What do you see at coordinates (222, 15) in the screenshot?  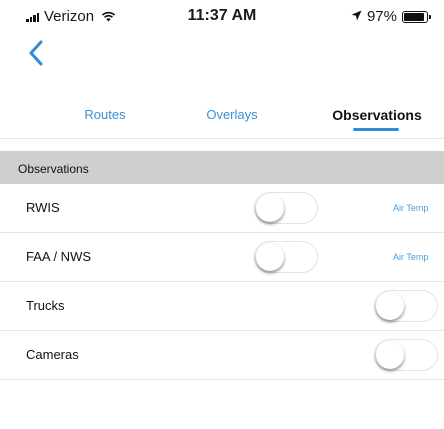 I see `status-bar: Verizon 11:37 AM 97%` at bounding box center [222, 15].